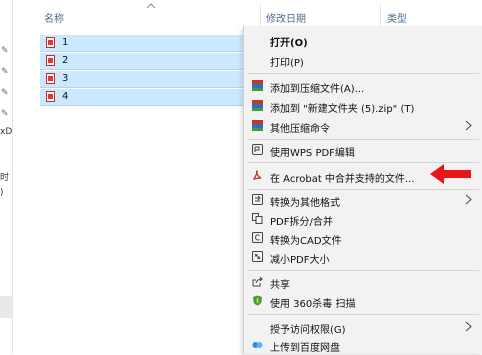  Describe the element at coordinates (289, 43) in the screenshot. I see `menu-item-label: 打开(O)` at that location.